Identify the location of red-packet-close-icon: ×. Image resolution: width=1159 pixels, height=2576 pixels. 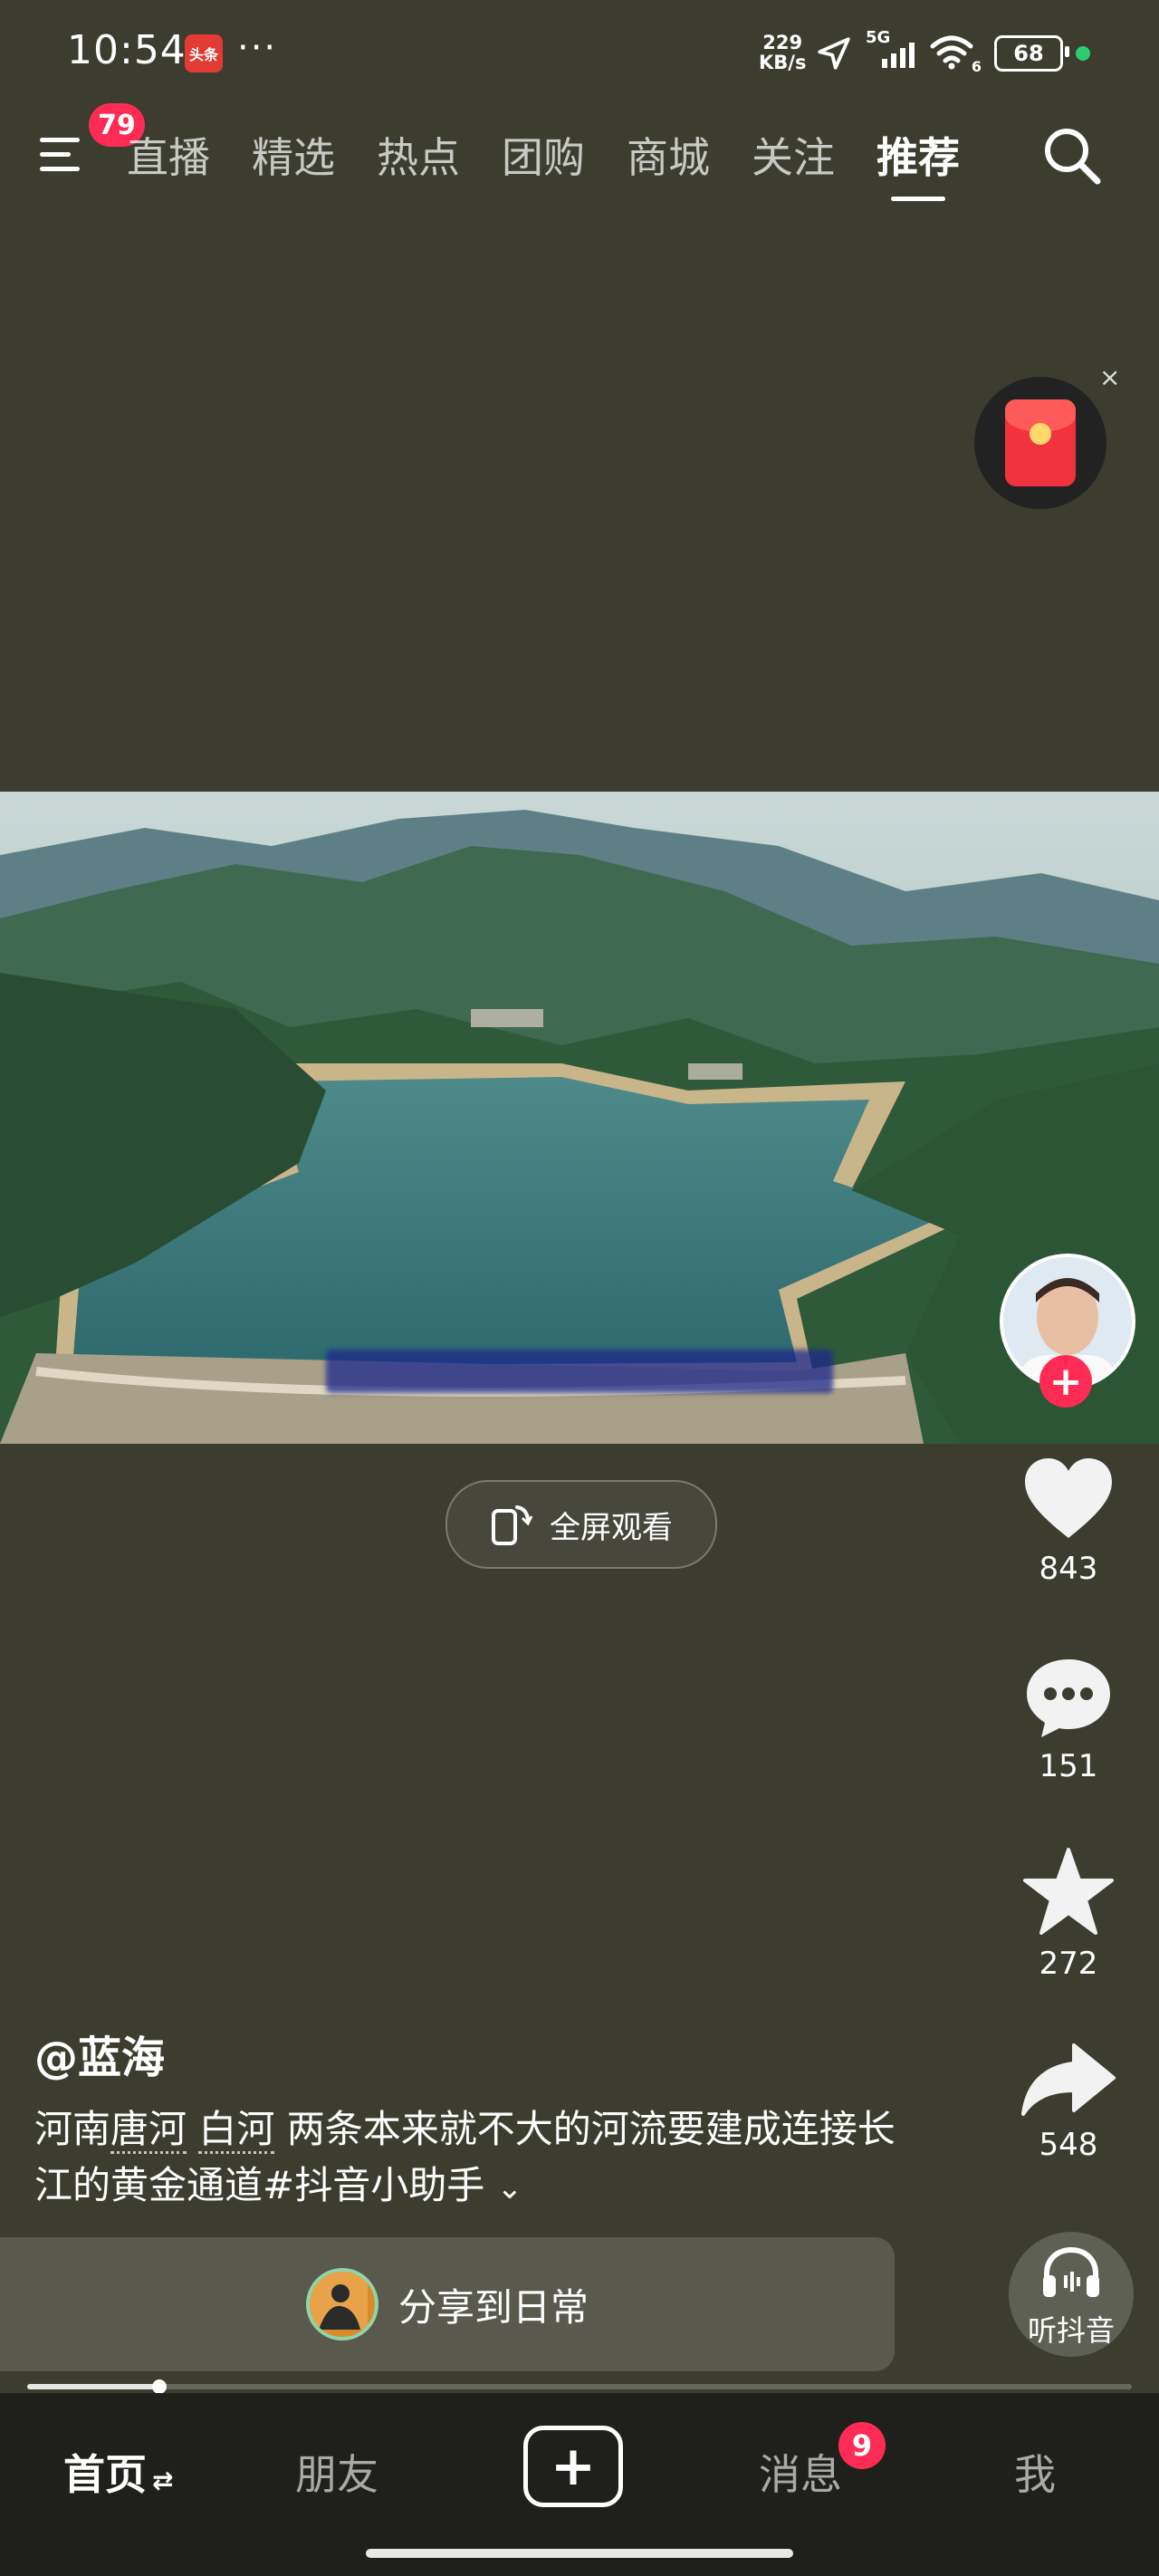
(1109, 377).